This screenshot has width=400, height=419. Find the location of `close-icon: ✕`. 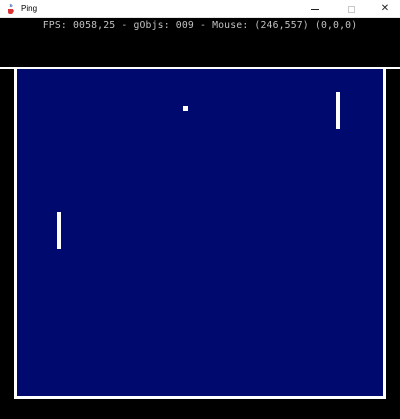

close-icon: ✕ is located at coordinates (385, 8).